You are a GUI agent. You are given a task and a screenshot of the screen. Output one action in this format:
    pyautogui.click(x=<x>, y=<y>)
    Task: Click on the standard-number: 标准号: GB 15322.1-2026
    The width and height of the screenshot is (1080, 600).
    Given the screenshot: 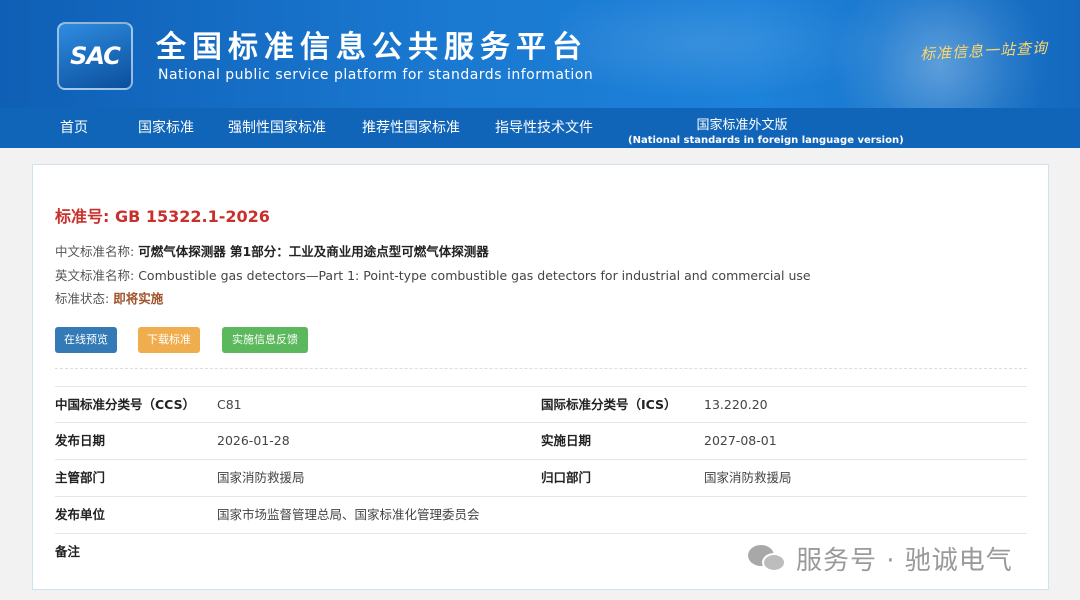 What is the action you would take?
    pyautogui.click(x=162, y=215)
    